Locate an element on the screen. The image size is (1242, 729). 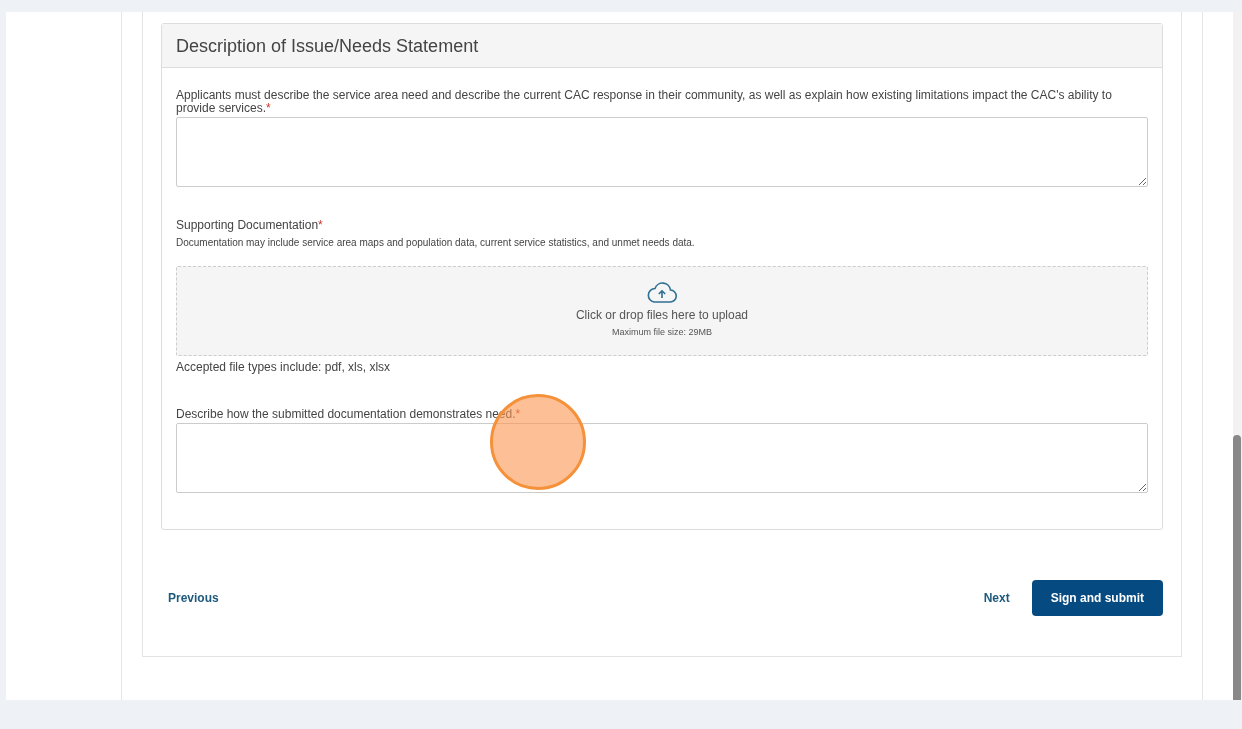
field-label: Applicants must describe the service area need and describe the current CAC response in their community, as well as explain how existing limitations impact the CAC's ability to provide services.* is located at coordinates (644, 102).